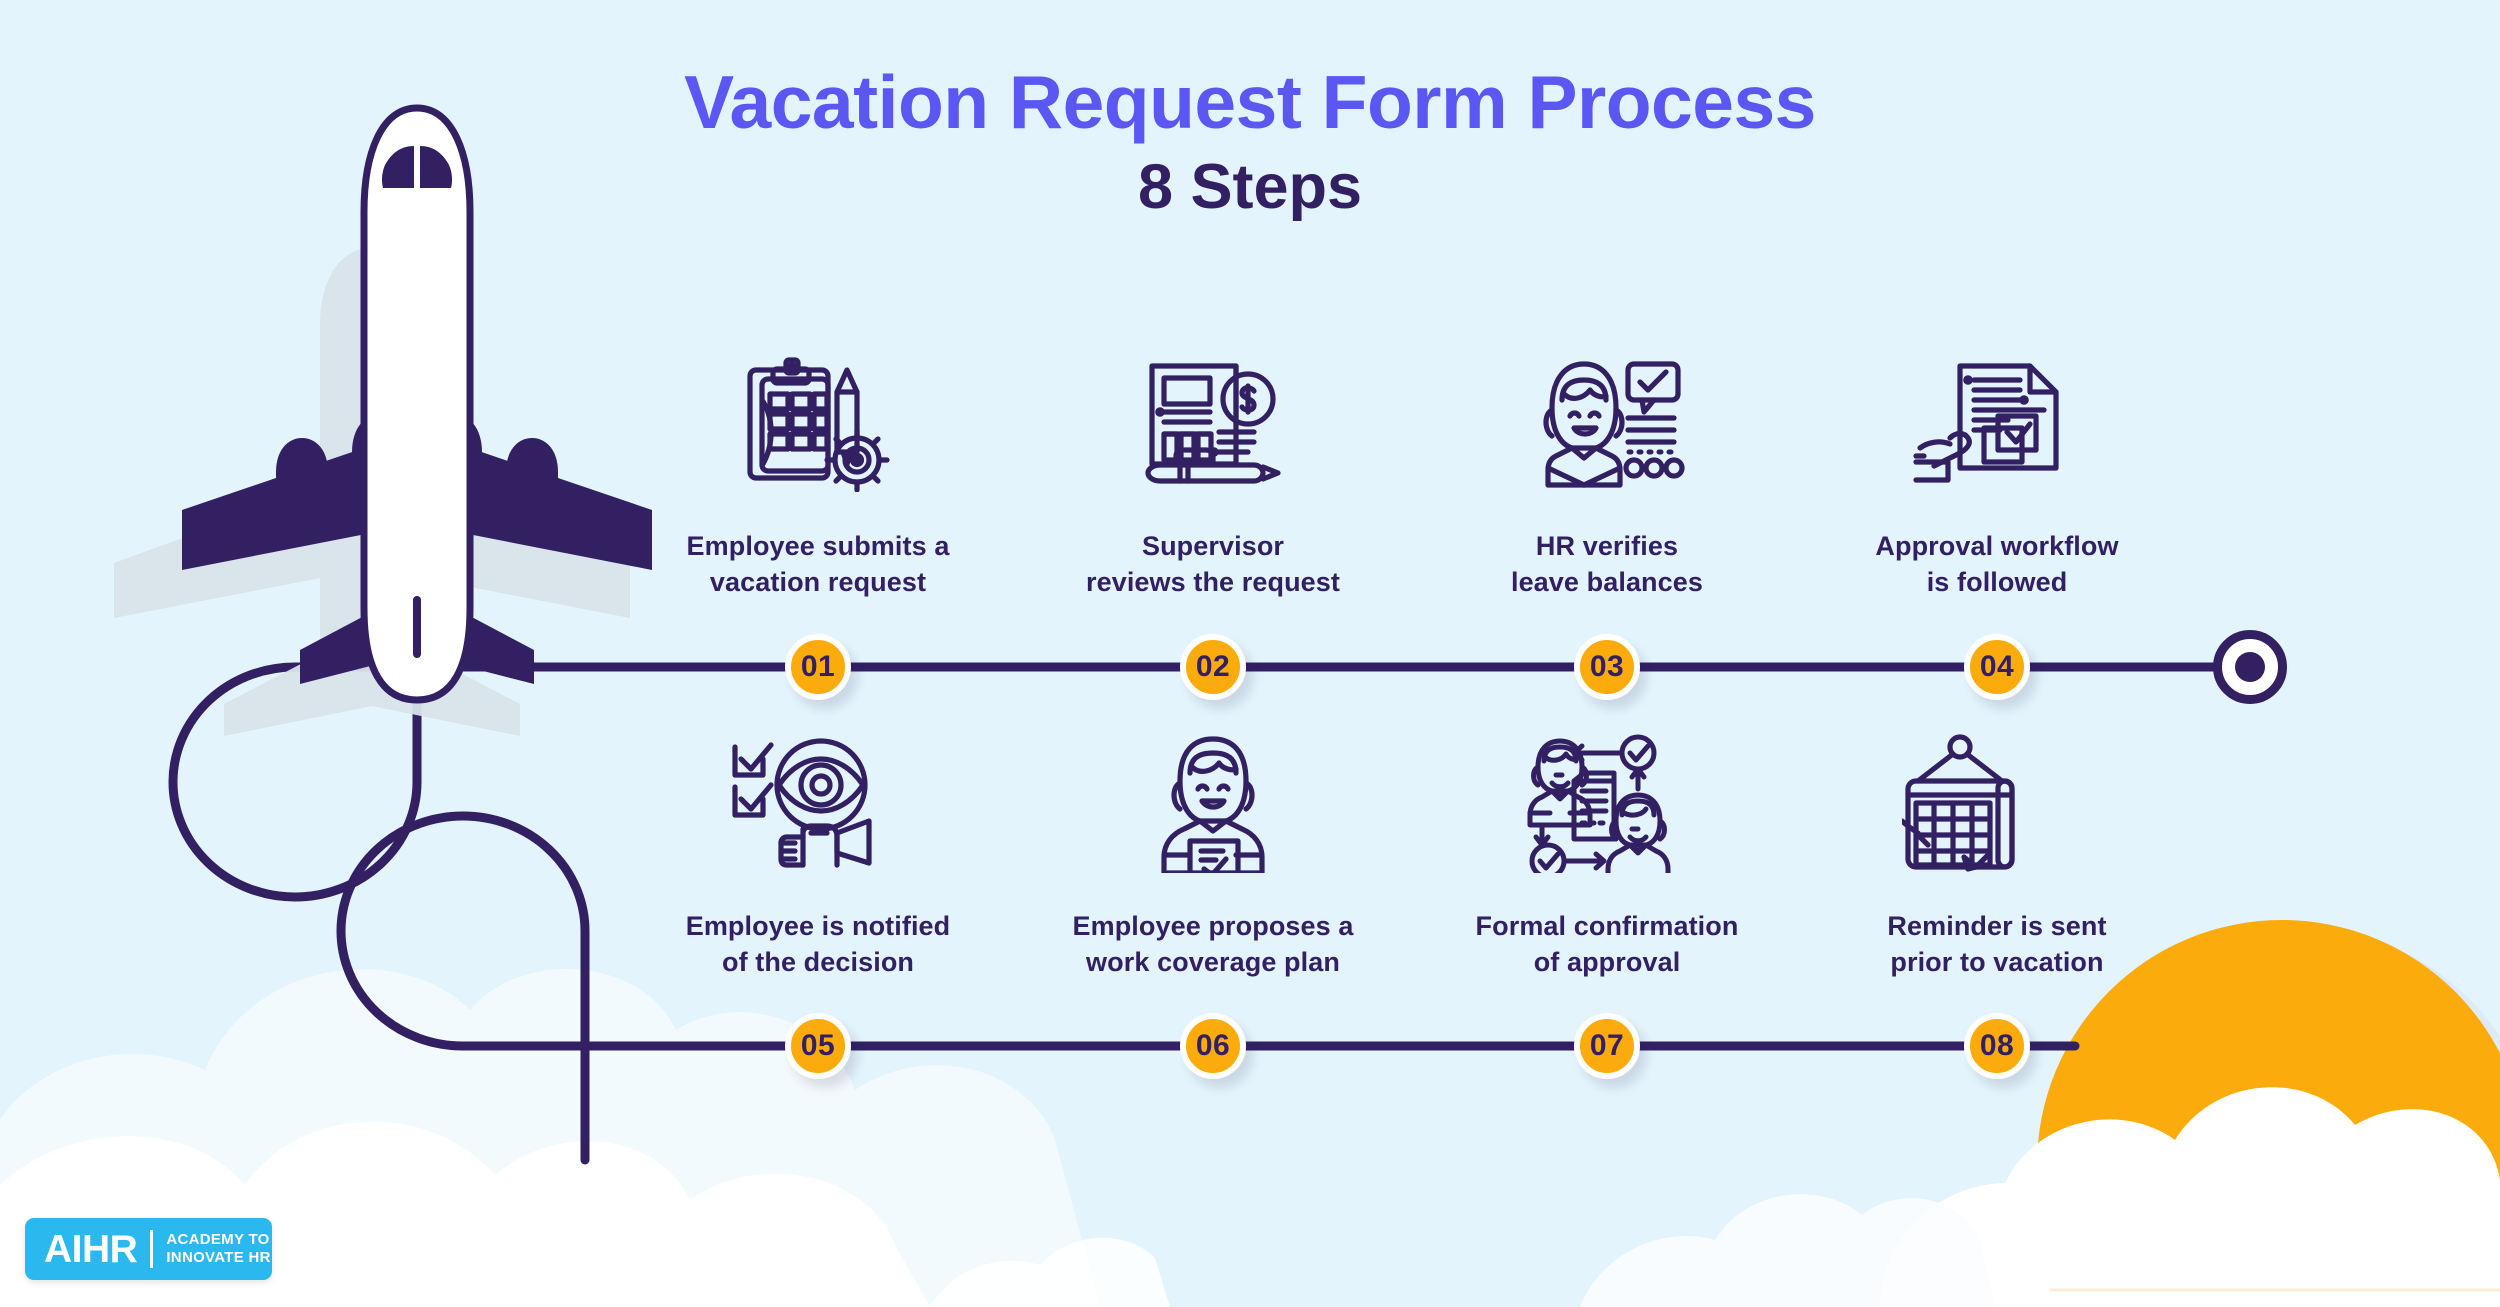 This screenshot has height=1307, width=2500. Describe the element at coordinates (818, 962) in the screenshot. I see `step-label-05-line2: of the decision` at that location.